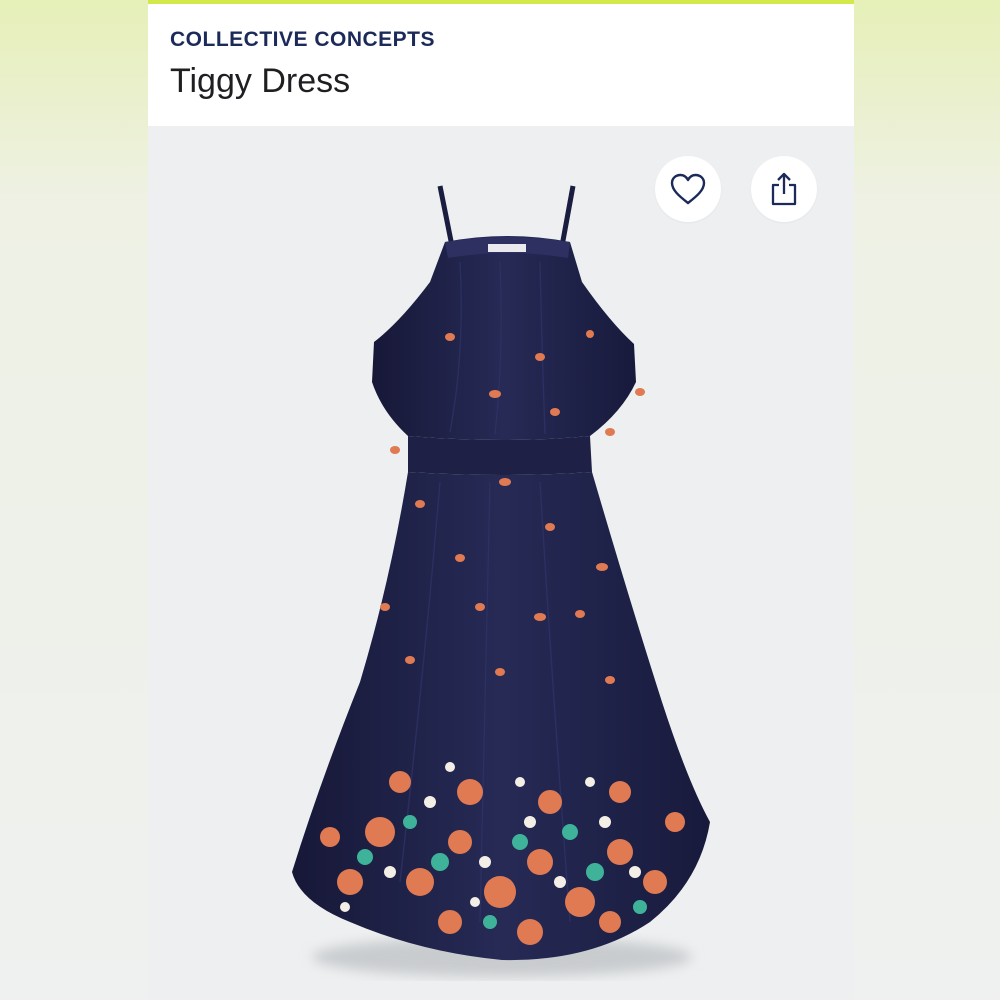 The height and width of the screenshot is (1000, 1000). What do you see at coordinates (927, 500) in the screenshot?
I see `right-background` at bounding box center [927, 500].